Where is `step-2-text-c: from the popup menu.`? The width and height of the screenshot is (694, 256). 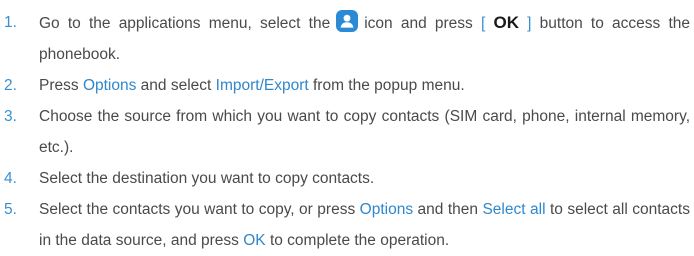
step-2-text-c: from the popup menu. is located at coordinates (389, 85).